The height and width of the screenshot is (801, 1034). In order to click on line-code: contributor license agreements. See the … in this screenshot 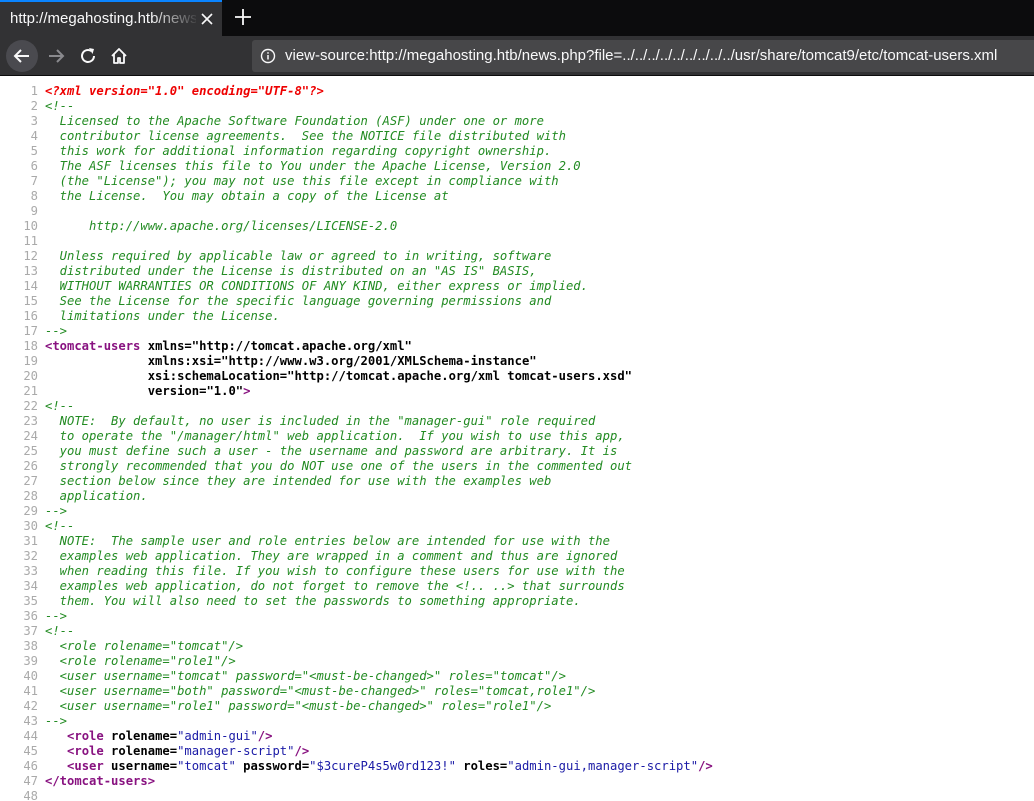, I will do `click(305, 136)`.